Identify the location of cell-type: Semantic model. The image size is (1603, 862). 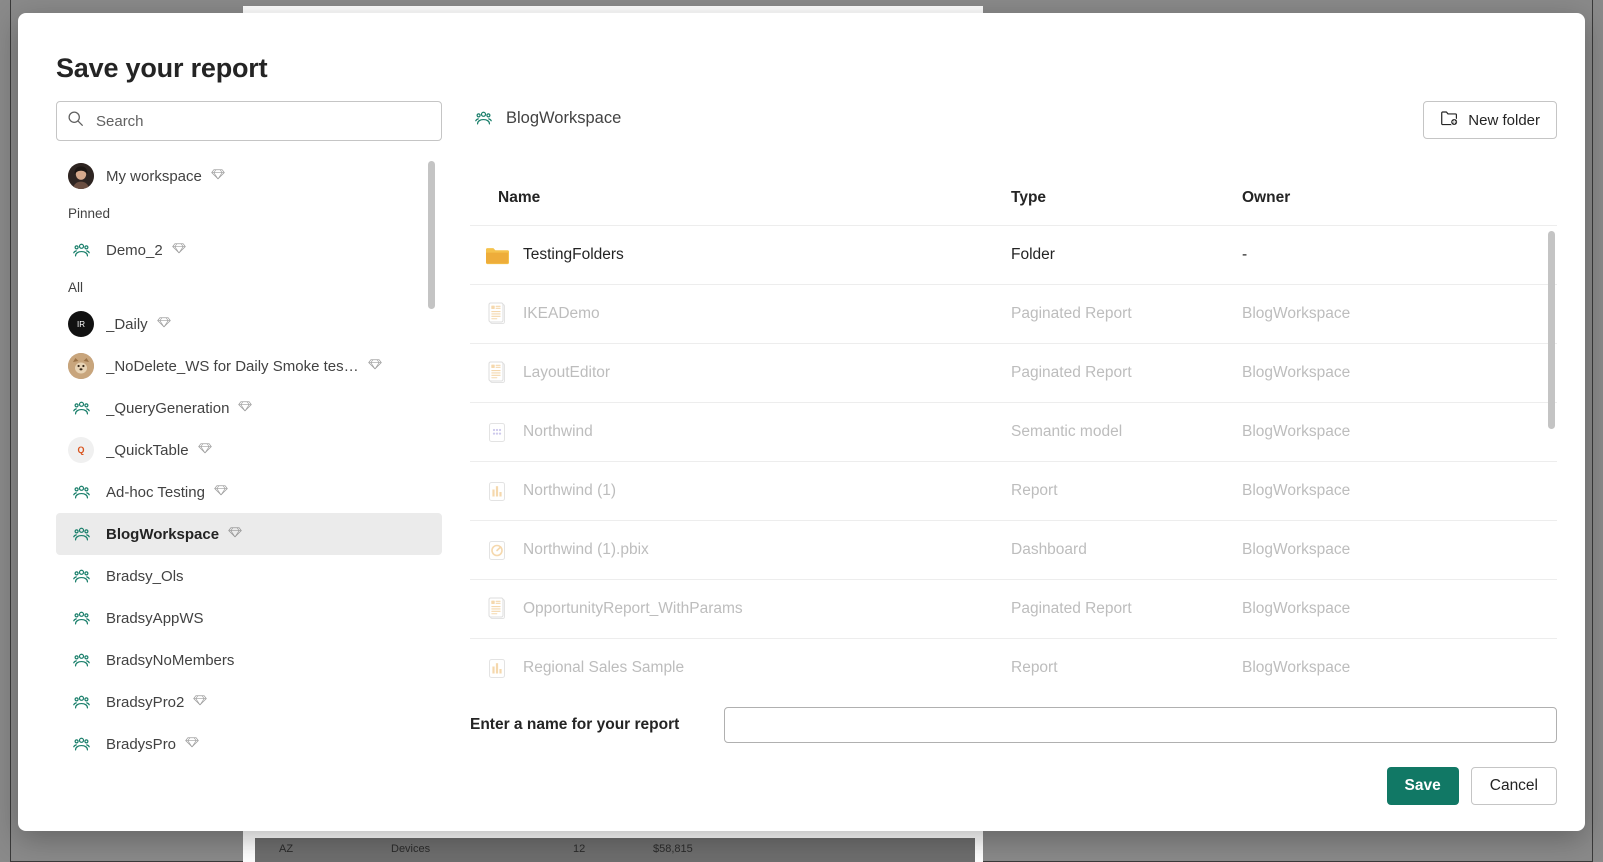
(1067, 431).